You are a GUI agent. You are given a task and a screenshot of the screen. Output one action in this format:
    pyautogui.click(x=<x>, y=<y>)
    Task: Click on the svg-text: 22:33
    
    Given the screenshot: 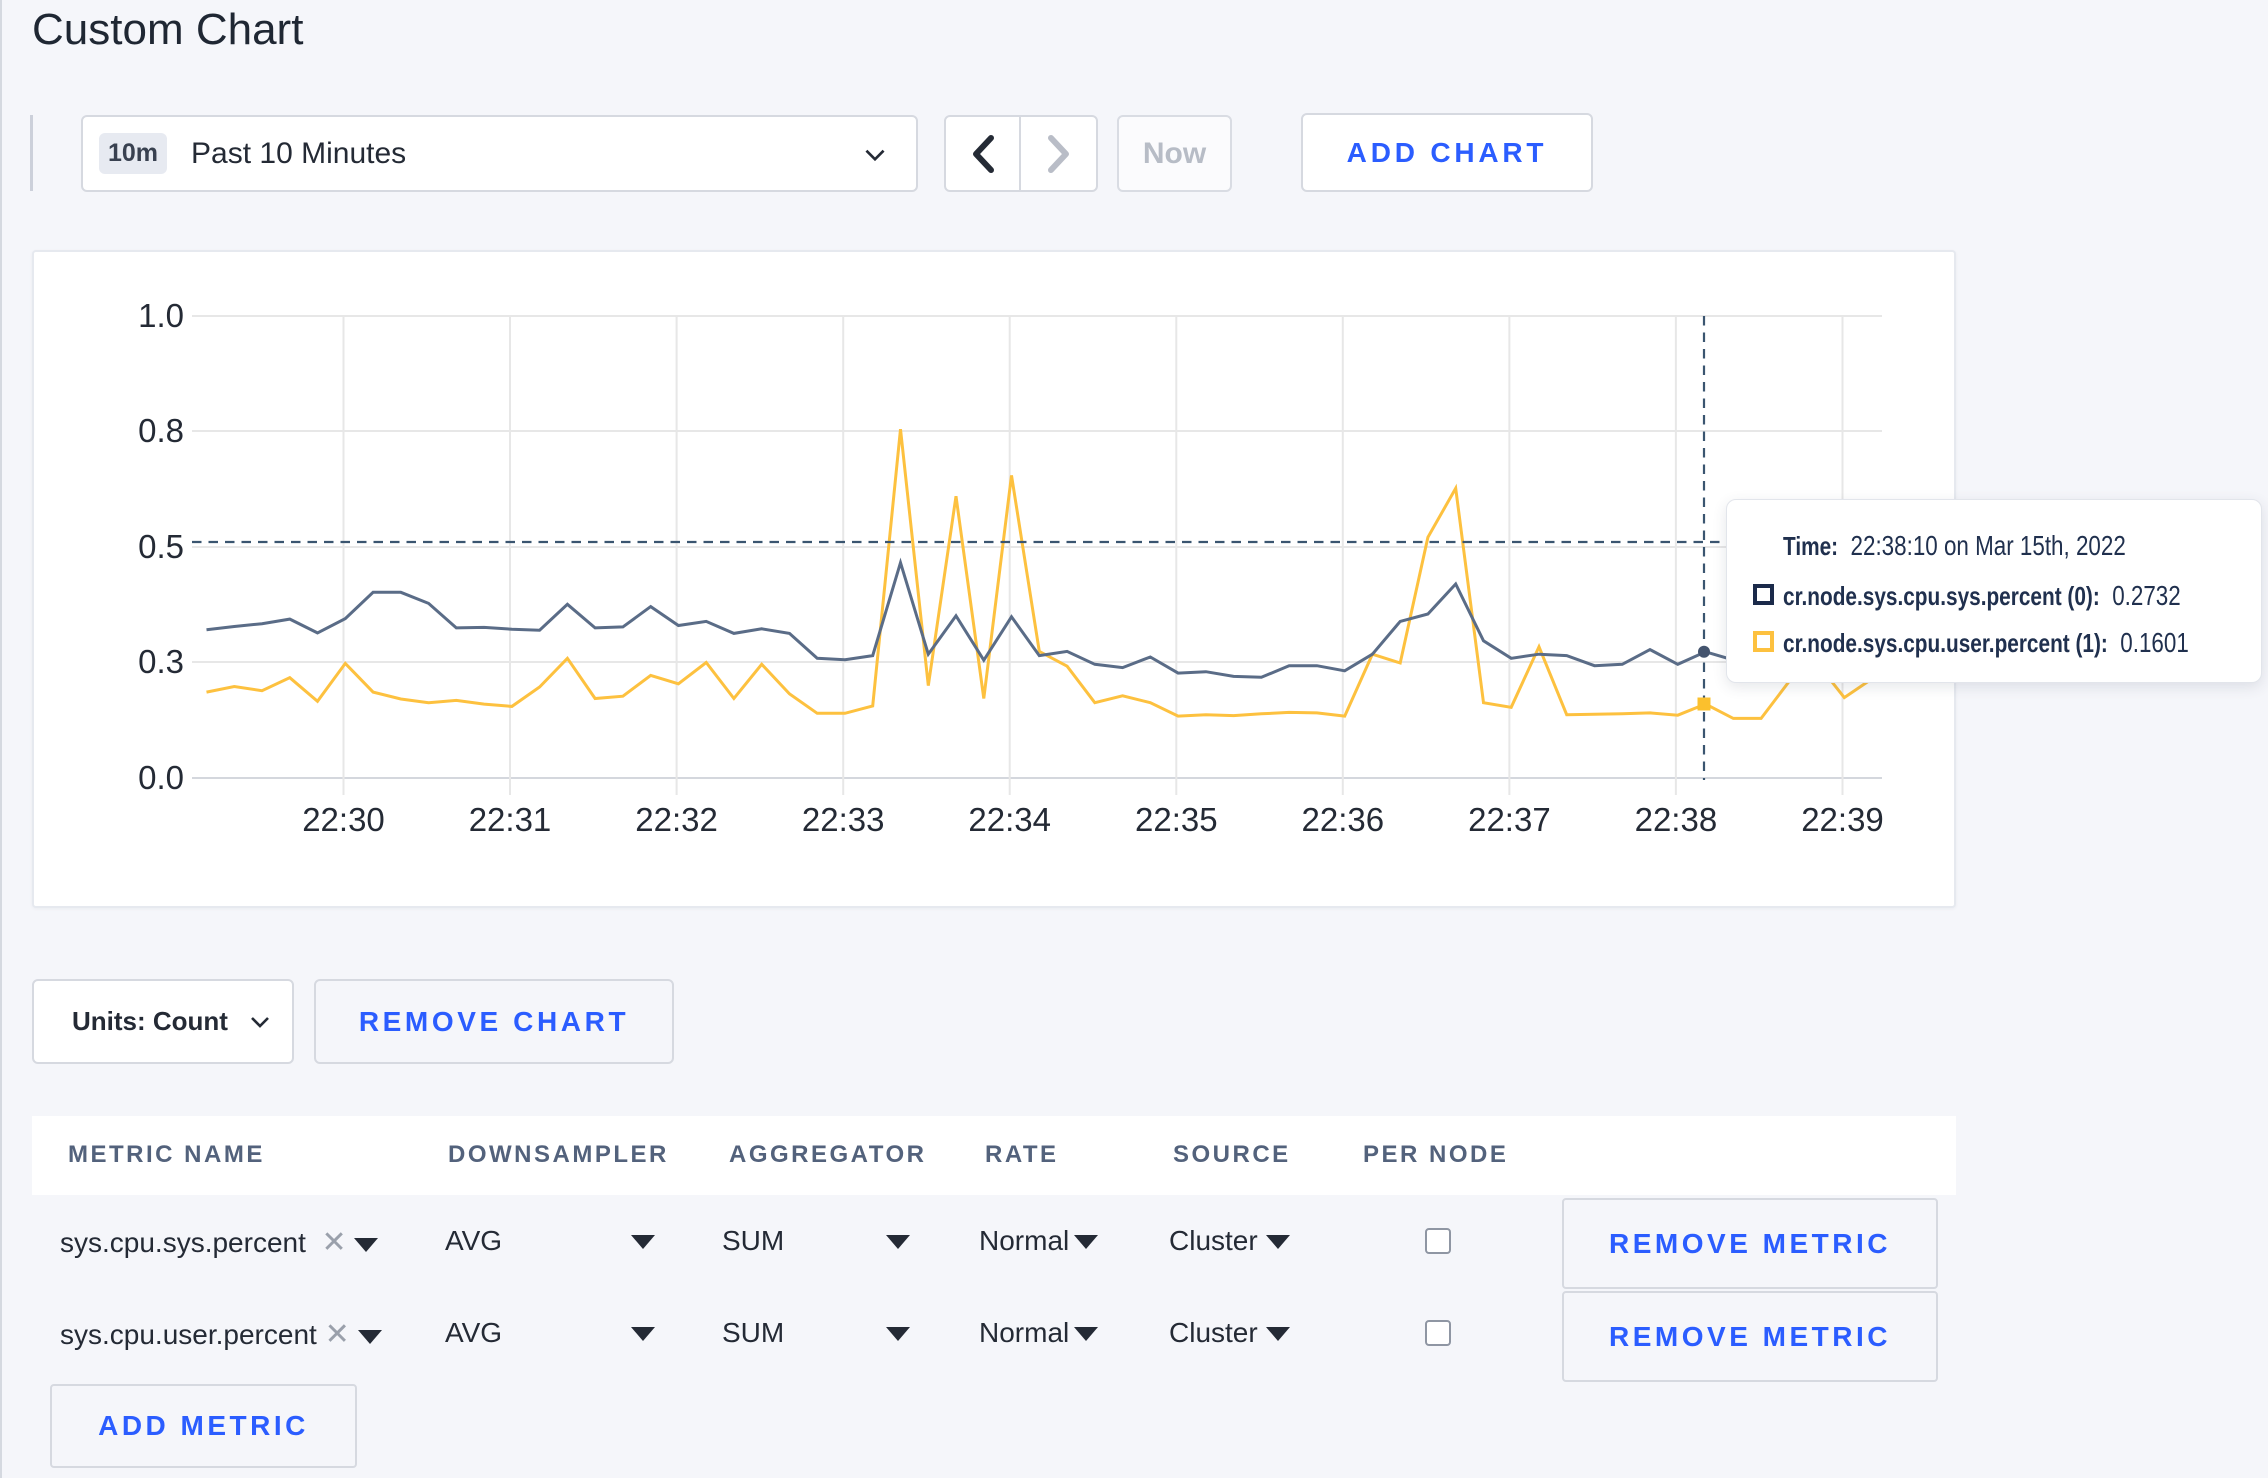 What is the action you would take?
    pyautogui.click(x=843, y=819)
    